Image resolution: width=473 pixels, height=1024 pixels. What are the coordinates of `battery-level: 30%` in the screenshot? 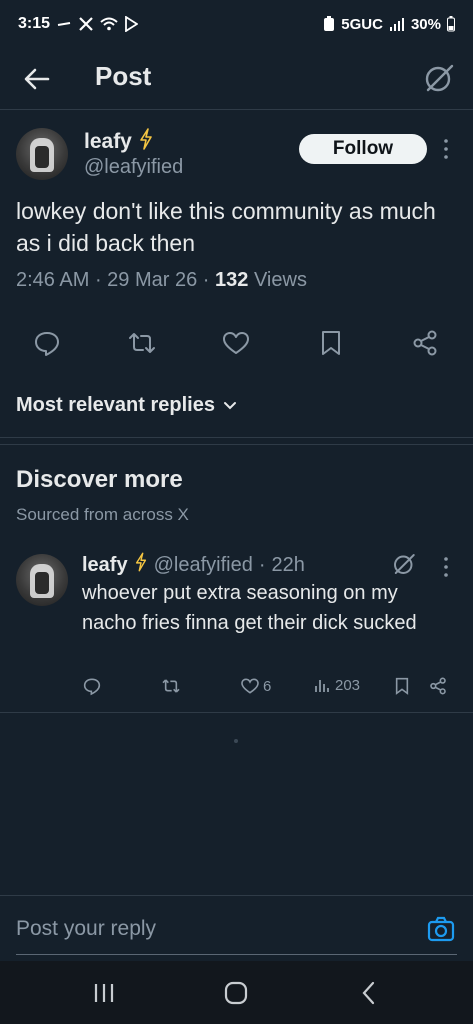 It's located at (425, 24).